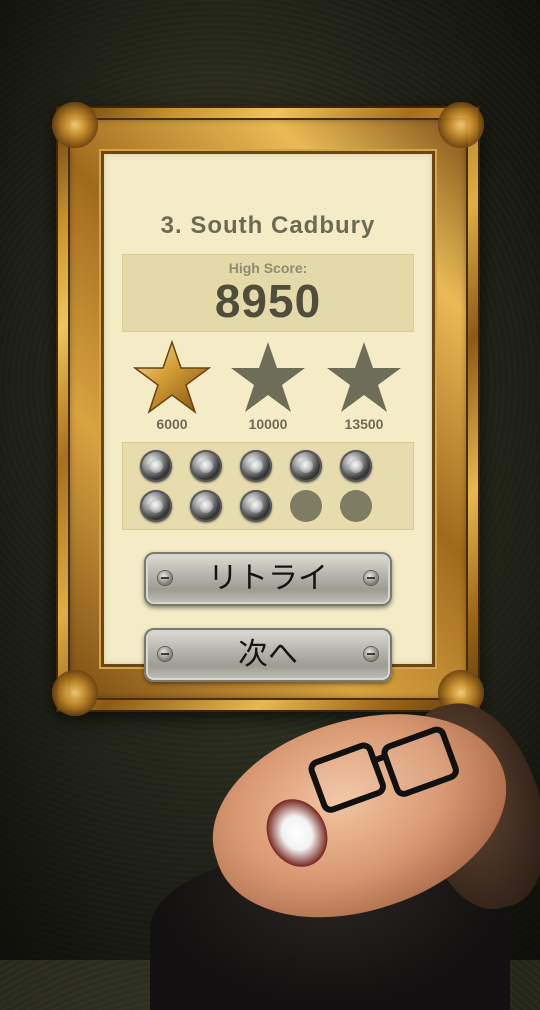 Image resolution: width=540 pixels, height=1010 pixels. I want to click on retry-button: リトライ, so click(268, 579).